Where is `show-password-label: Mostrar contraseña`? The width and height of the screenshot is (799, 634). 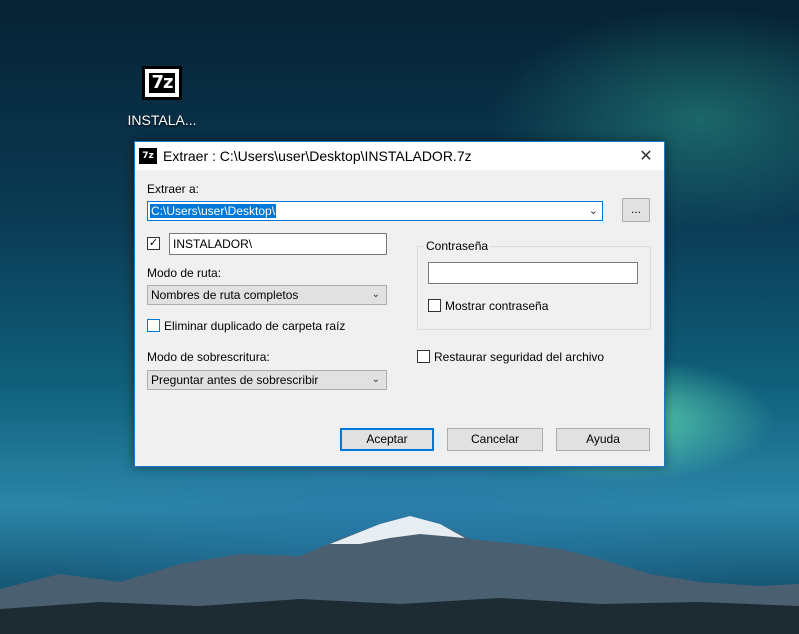
show-password-label: Mostrar contraseña is located at coordinates (496, 306).